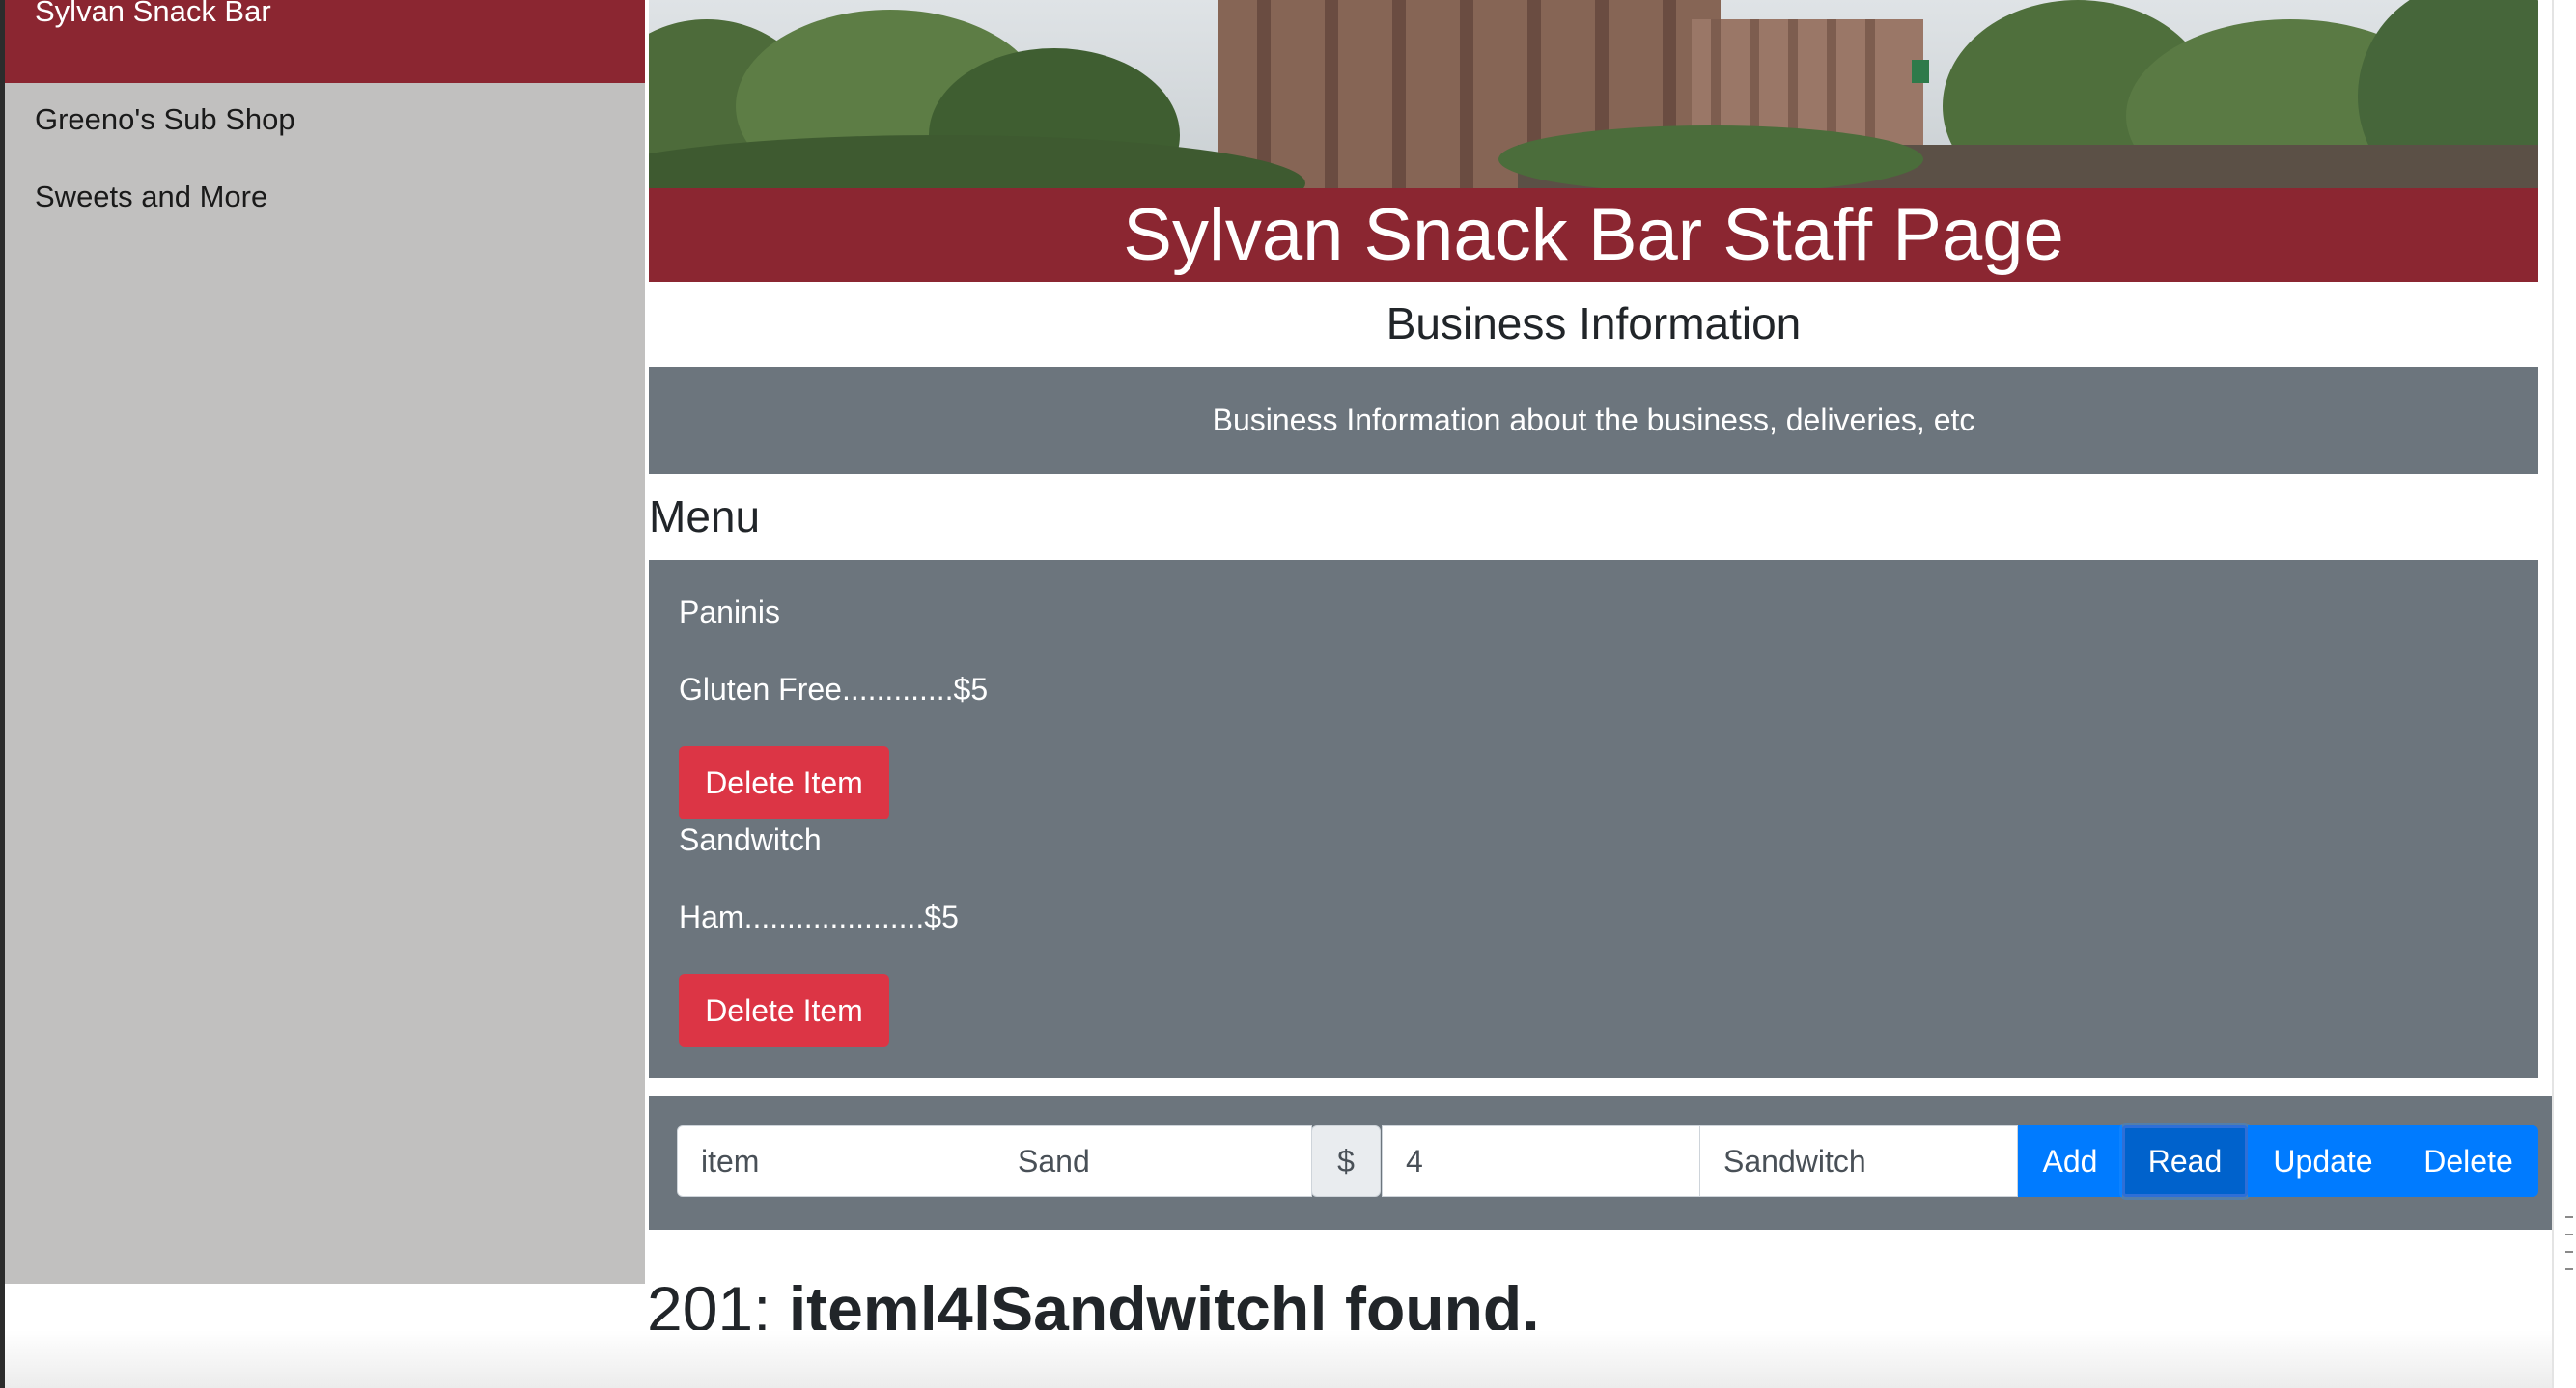 This screenshot has width=2576, height=1388. Describe the element at coordinates (2468, 1161) in the screenshot. I see `delete-button: Delete` at that location.